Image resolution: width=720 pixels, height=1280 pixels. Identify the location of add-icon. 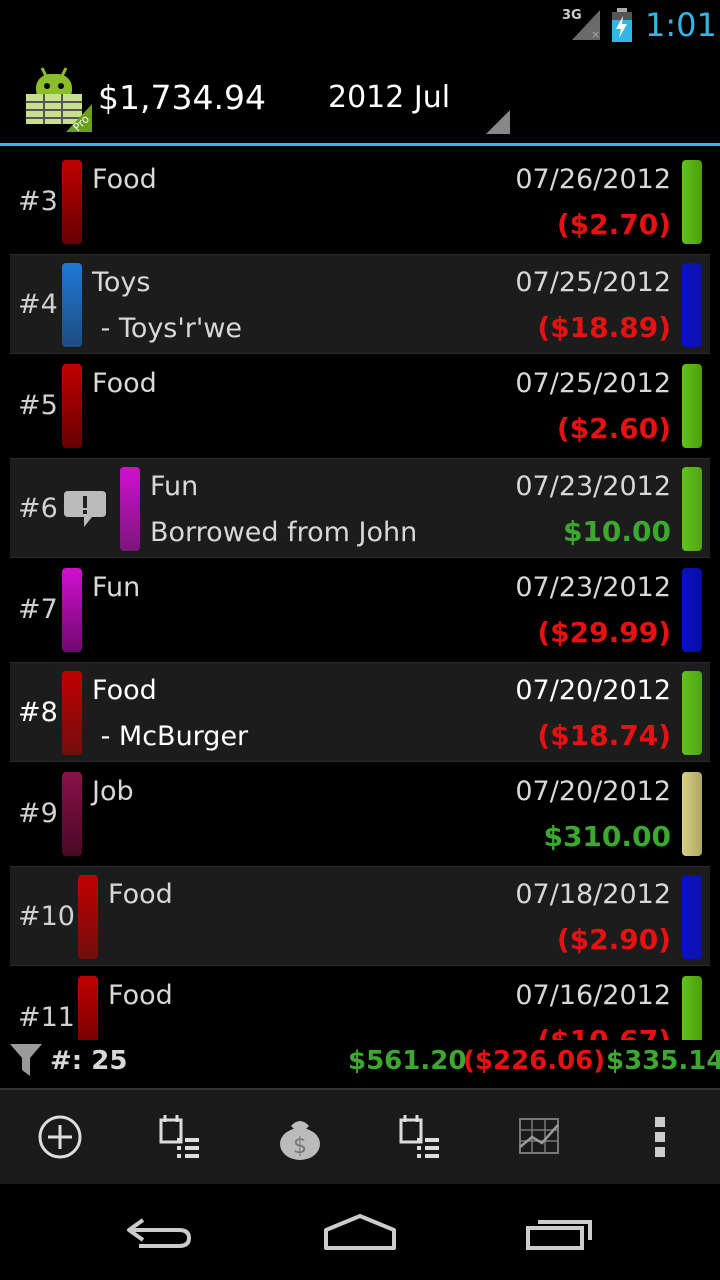
(60, 1137).